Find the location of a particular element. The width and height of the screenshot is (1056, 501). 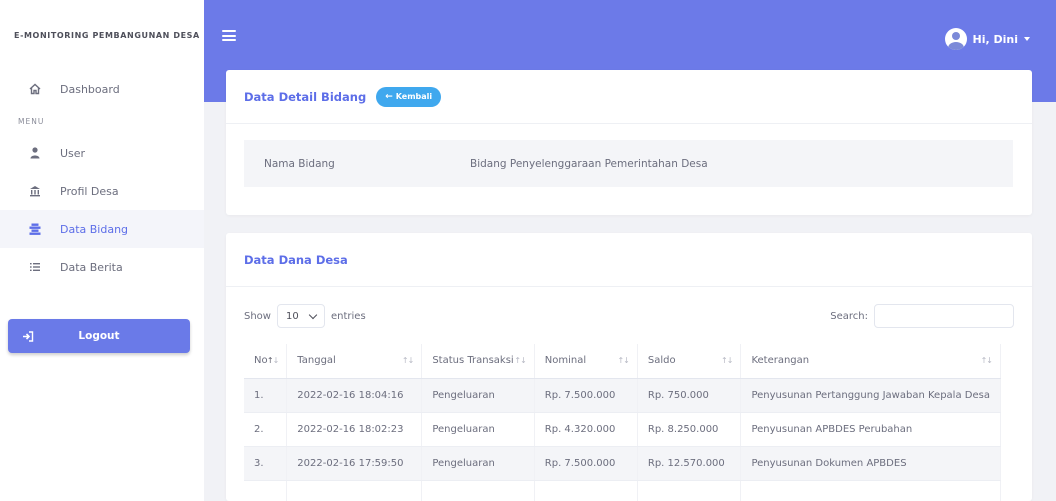

menu-heading: MENU is located at coordinates (31, 121).